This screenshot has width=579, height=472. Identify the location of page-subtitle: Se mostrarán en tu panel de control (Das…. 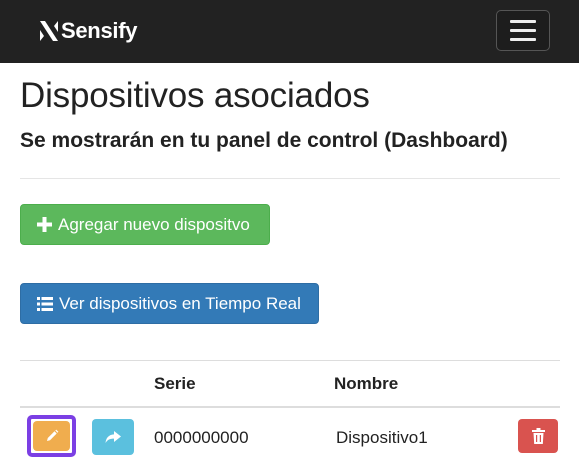
(264, 140).